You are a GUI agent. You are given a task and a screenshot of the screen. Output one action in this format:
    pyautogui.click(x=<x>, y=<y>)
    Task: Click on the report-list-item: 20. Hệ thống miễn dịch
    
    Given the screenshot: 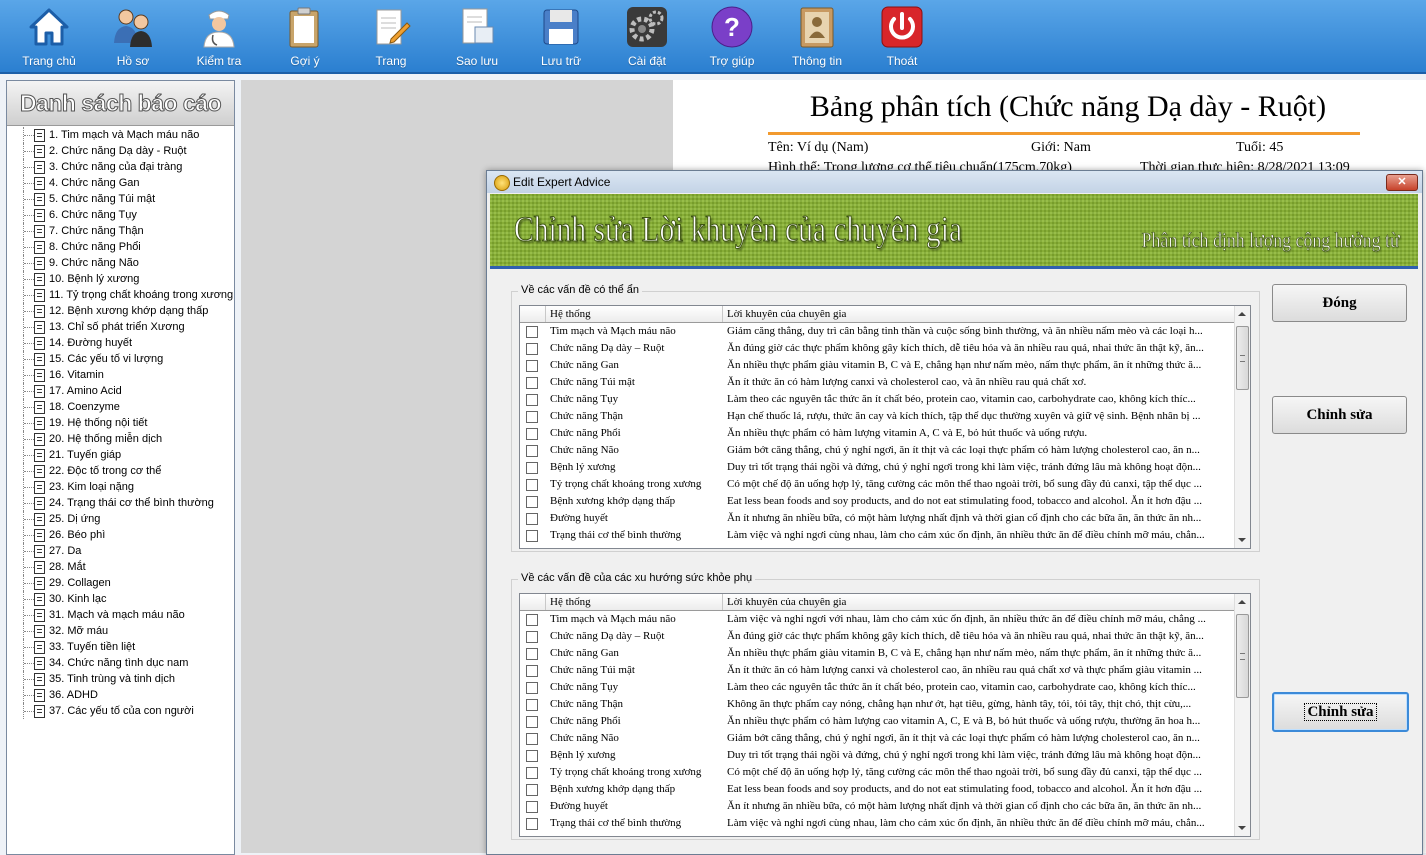 What is the action you would take?
    pyautogui.click(x=122, y=439)
    